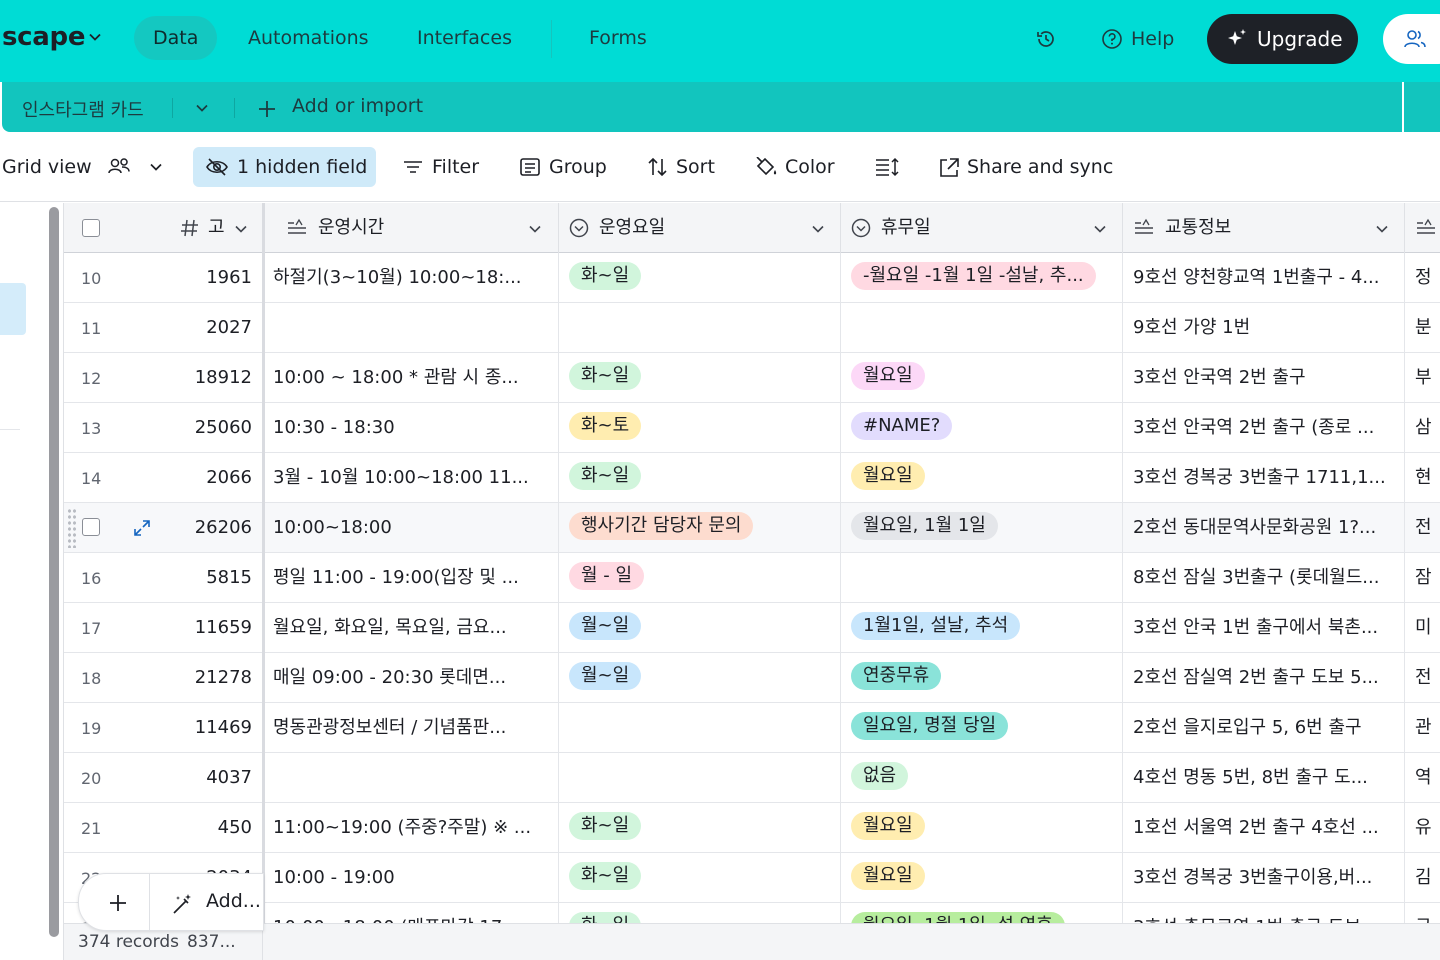 The height and width of the screenshot is (960, 1440). What do you see at coordinates (339, 106) in the screenshot?
I see `add-or-import-button: Add or import` at bounding box center [339, 106].